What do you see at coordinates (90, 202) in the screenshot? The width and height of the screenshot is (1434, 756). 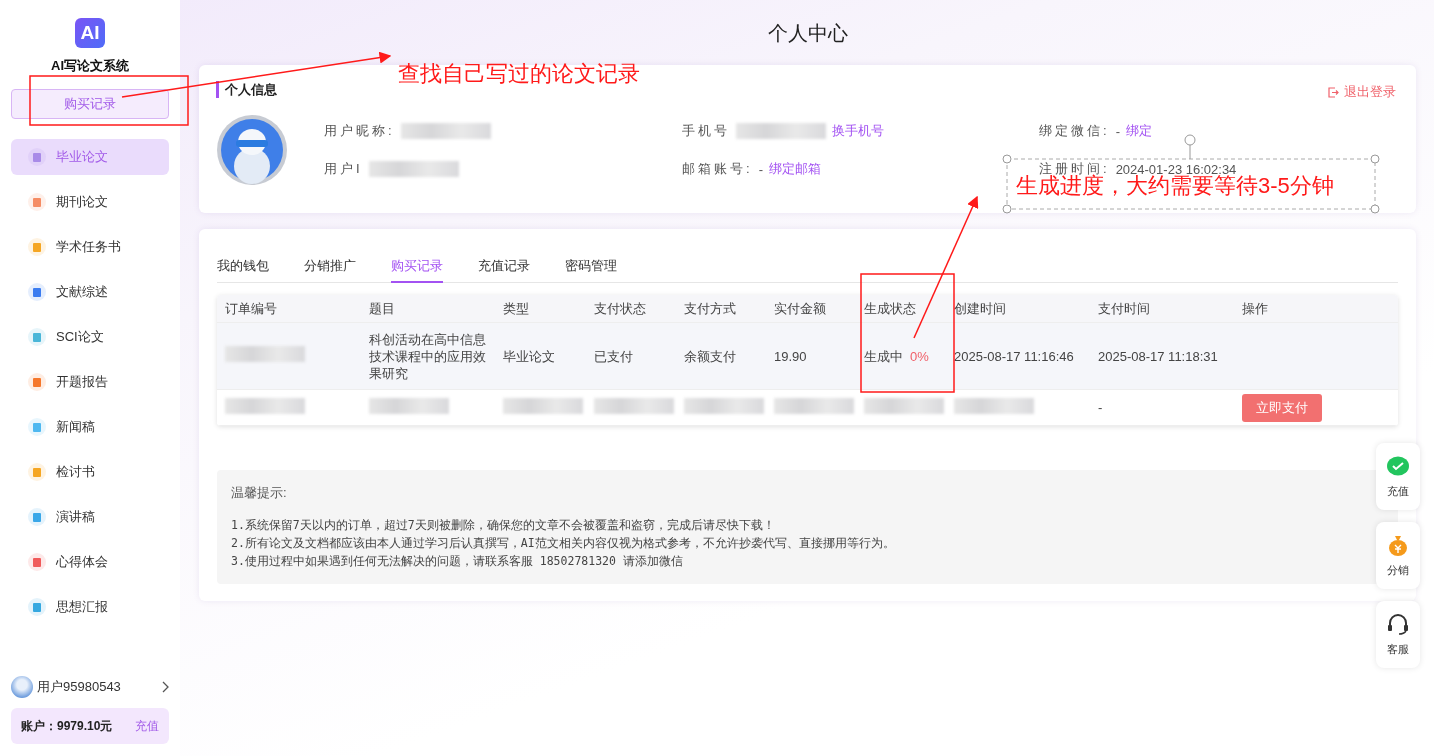 I see `sidebar-item: 期刊论文` at bounding box center [90, 202].